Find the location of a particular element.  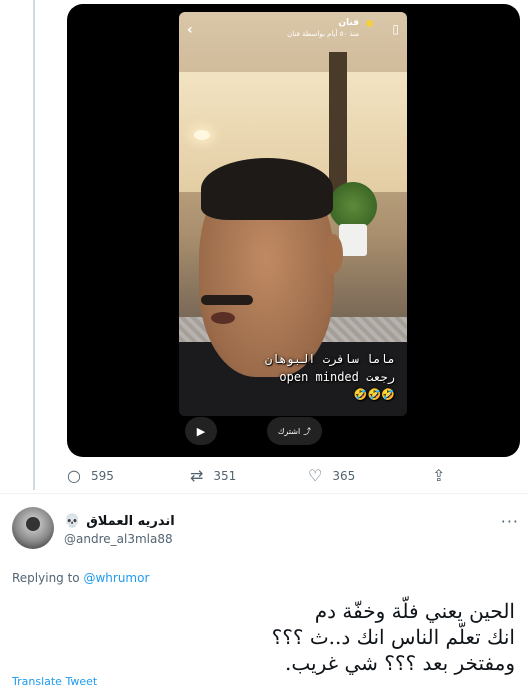

video-caption-line2: رجعت open minded is located at coordinates (337, 377).